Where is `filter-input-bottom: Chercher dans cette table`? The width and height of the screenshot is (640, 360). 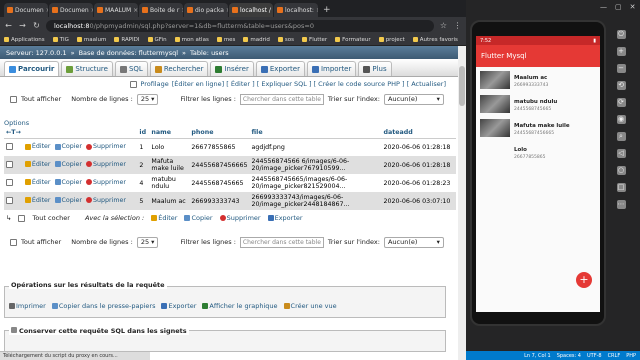 filter-input-bottom: Chercher dans cette table is located at coordinates (281, 242).